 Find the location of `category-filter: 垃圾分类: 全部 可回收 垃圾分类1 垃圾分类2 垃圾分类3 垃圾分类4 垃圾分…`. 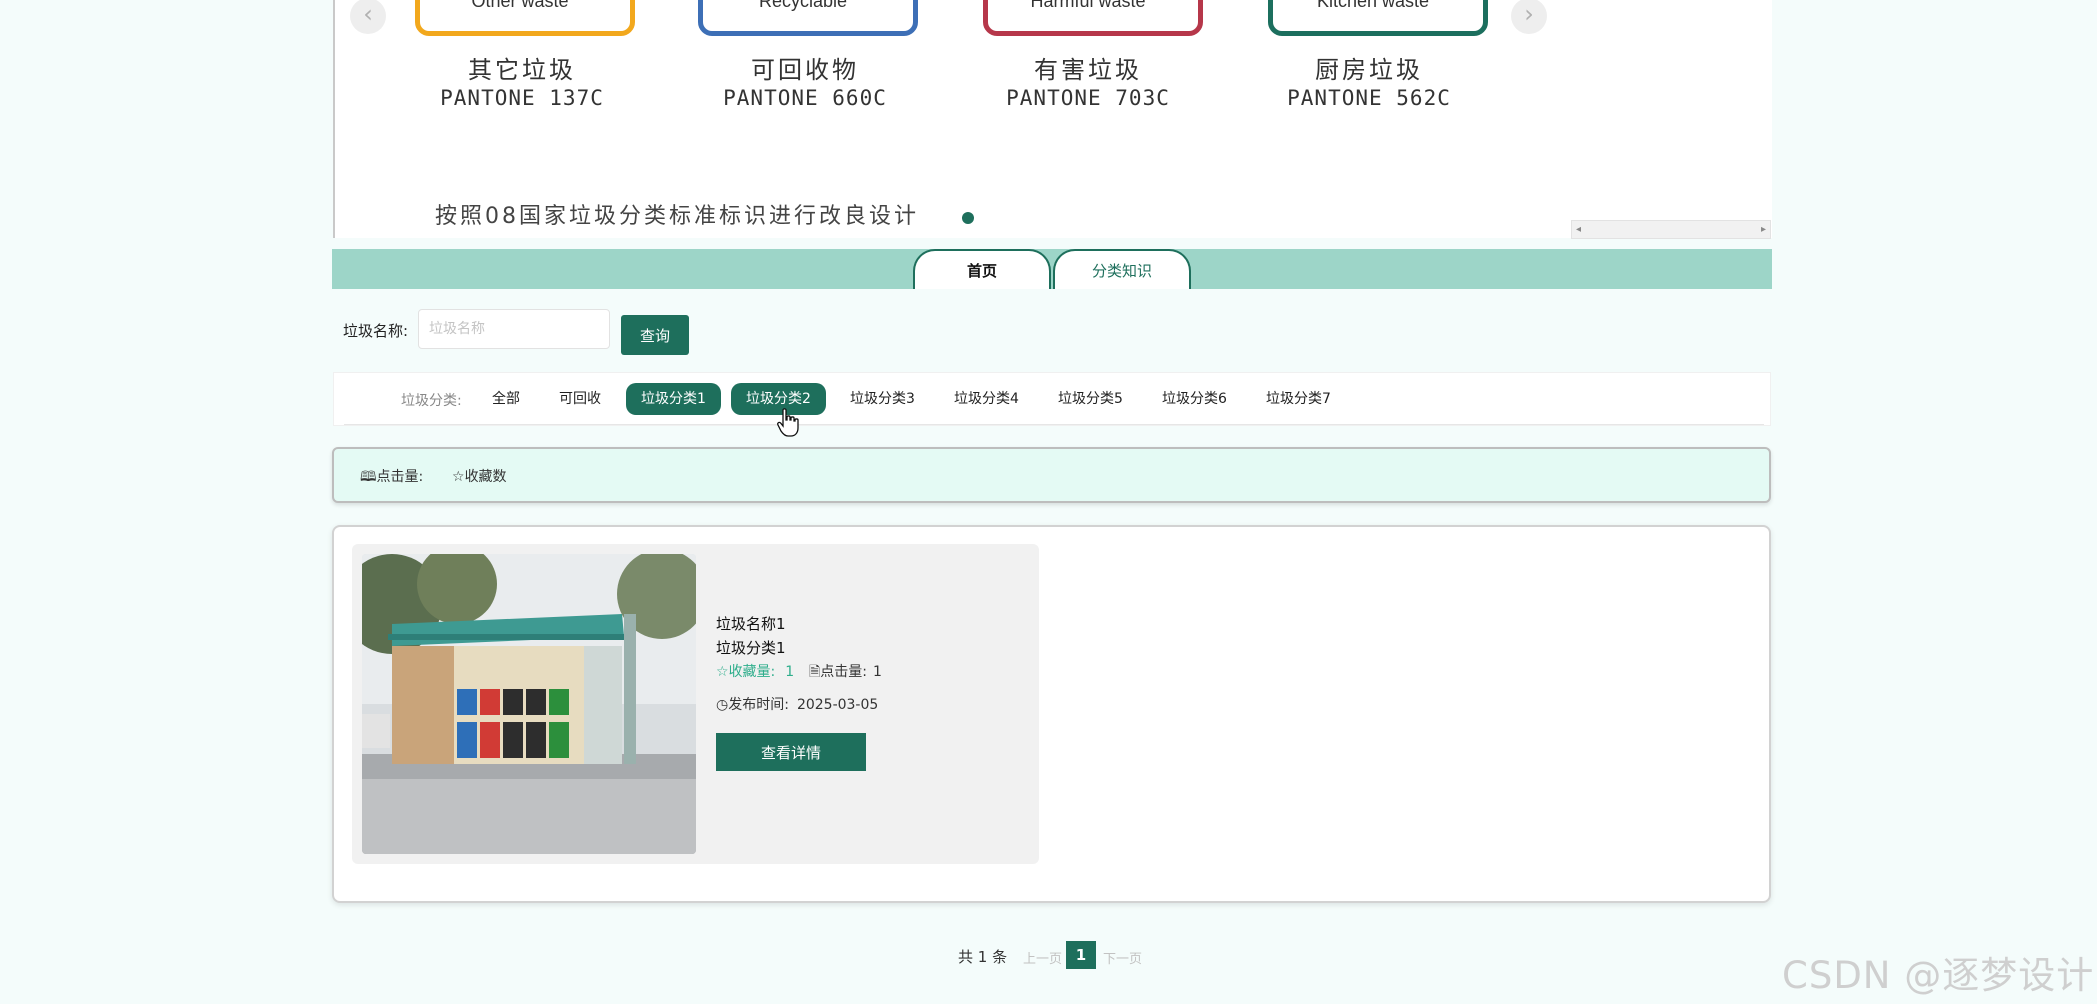

category-filter: 垃圾分类: 全部 可回收 垃圾分类1 垃圾分类2 垃圾分类3 垃圾分类4 垃圾分… is located at coordinates (1052, 399).